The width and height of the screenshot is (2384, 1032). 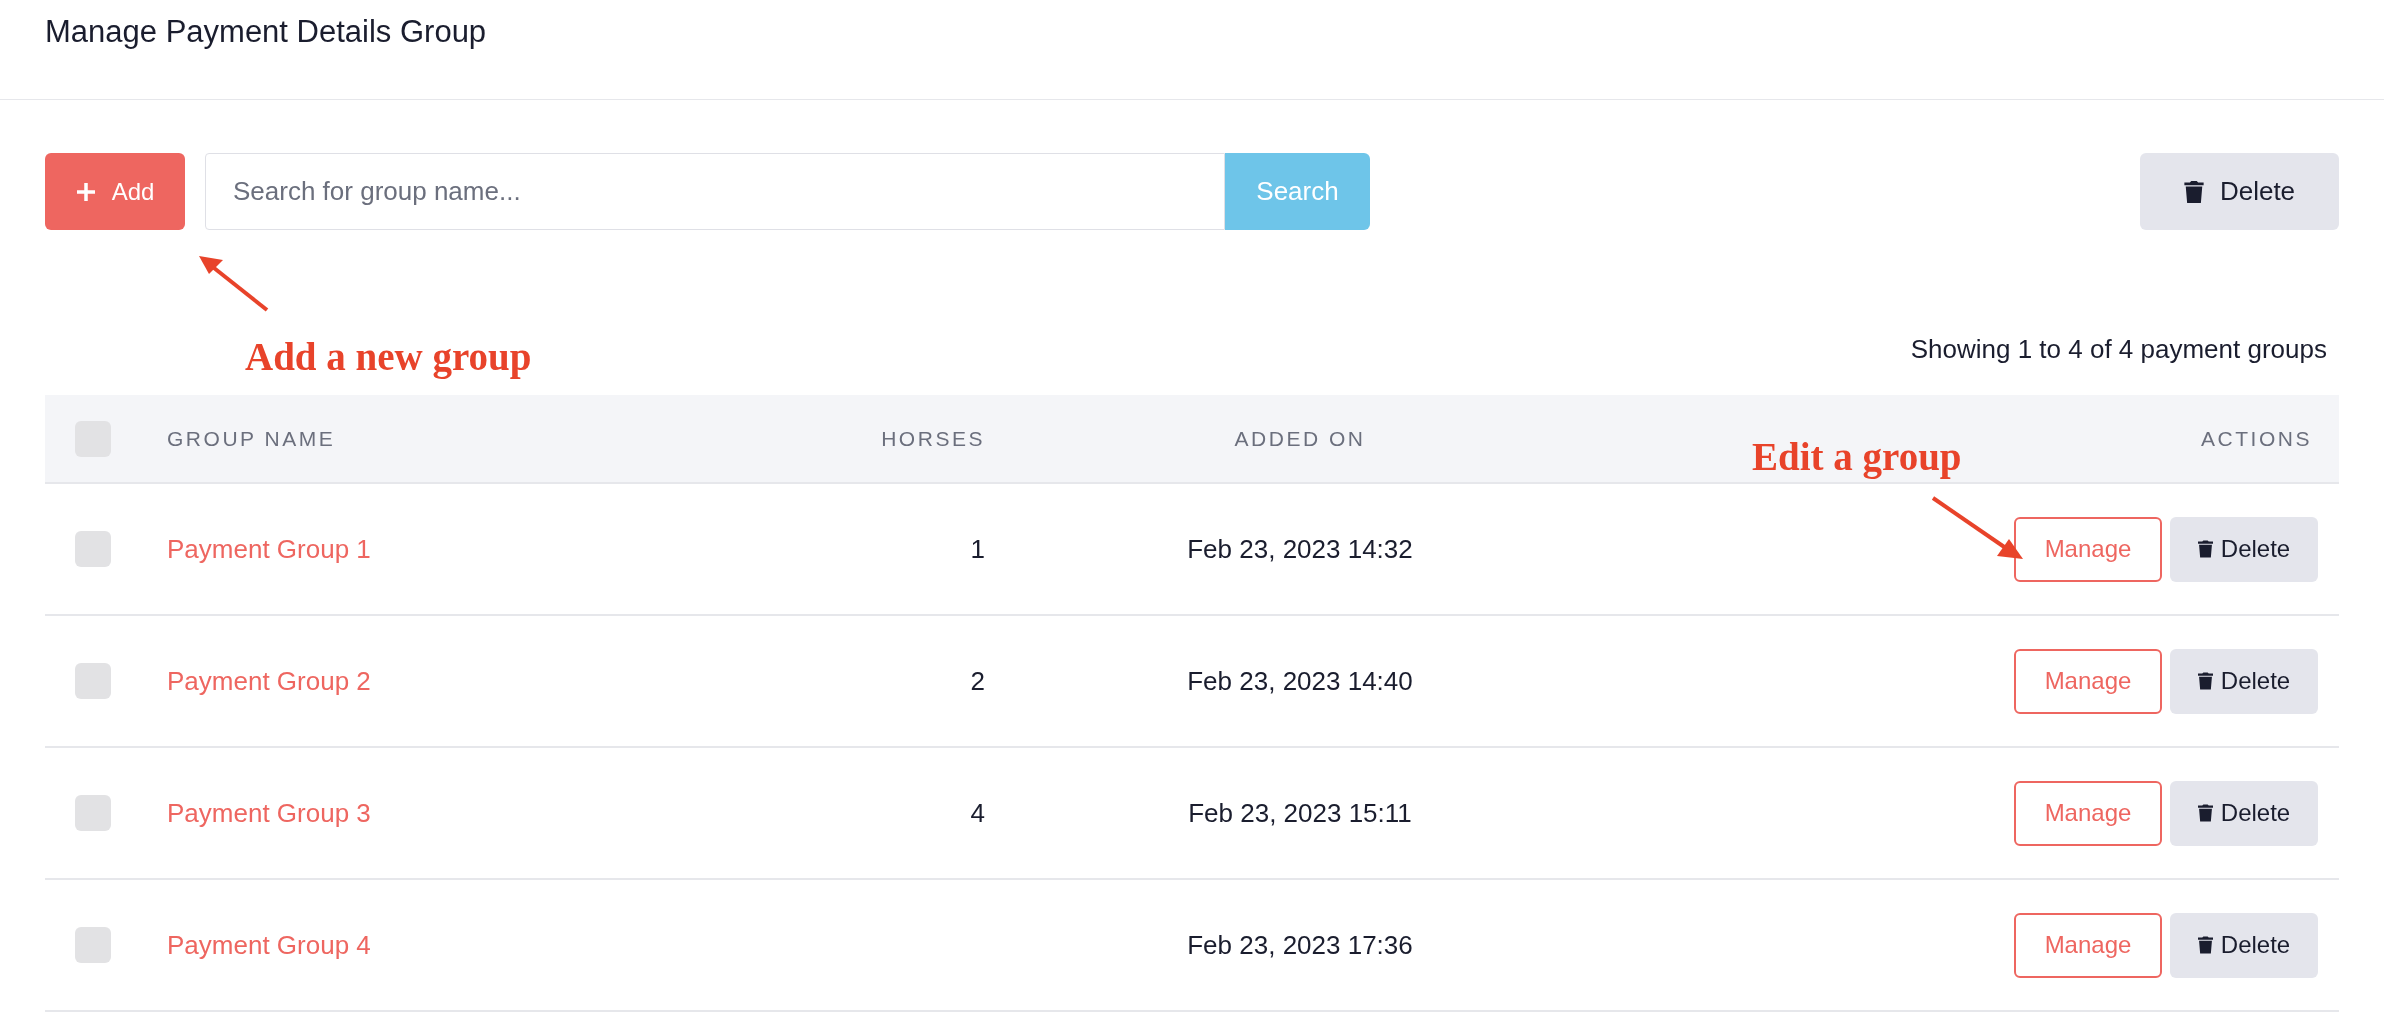 I want to click on column-header: ADDED ON, so click(x=1300, y=438).